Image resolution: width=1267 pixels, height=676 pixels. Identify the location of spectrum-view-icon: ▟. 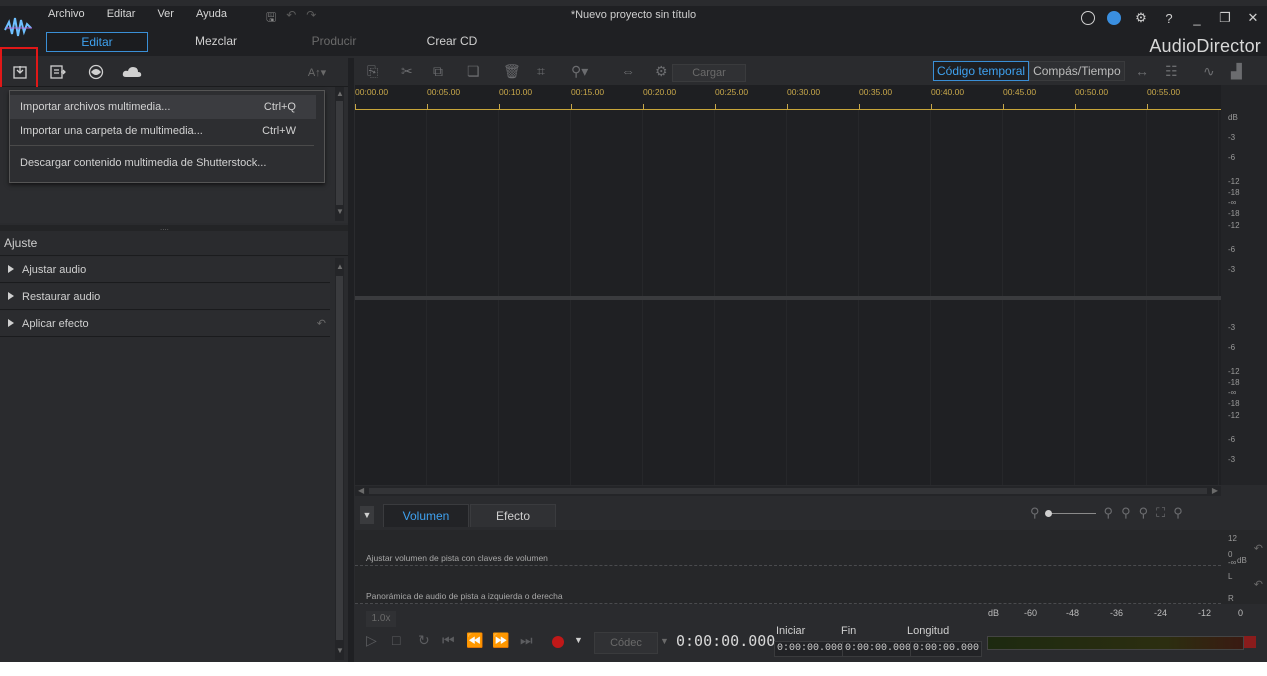
(1236, 71).